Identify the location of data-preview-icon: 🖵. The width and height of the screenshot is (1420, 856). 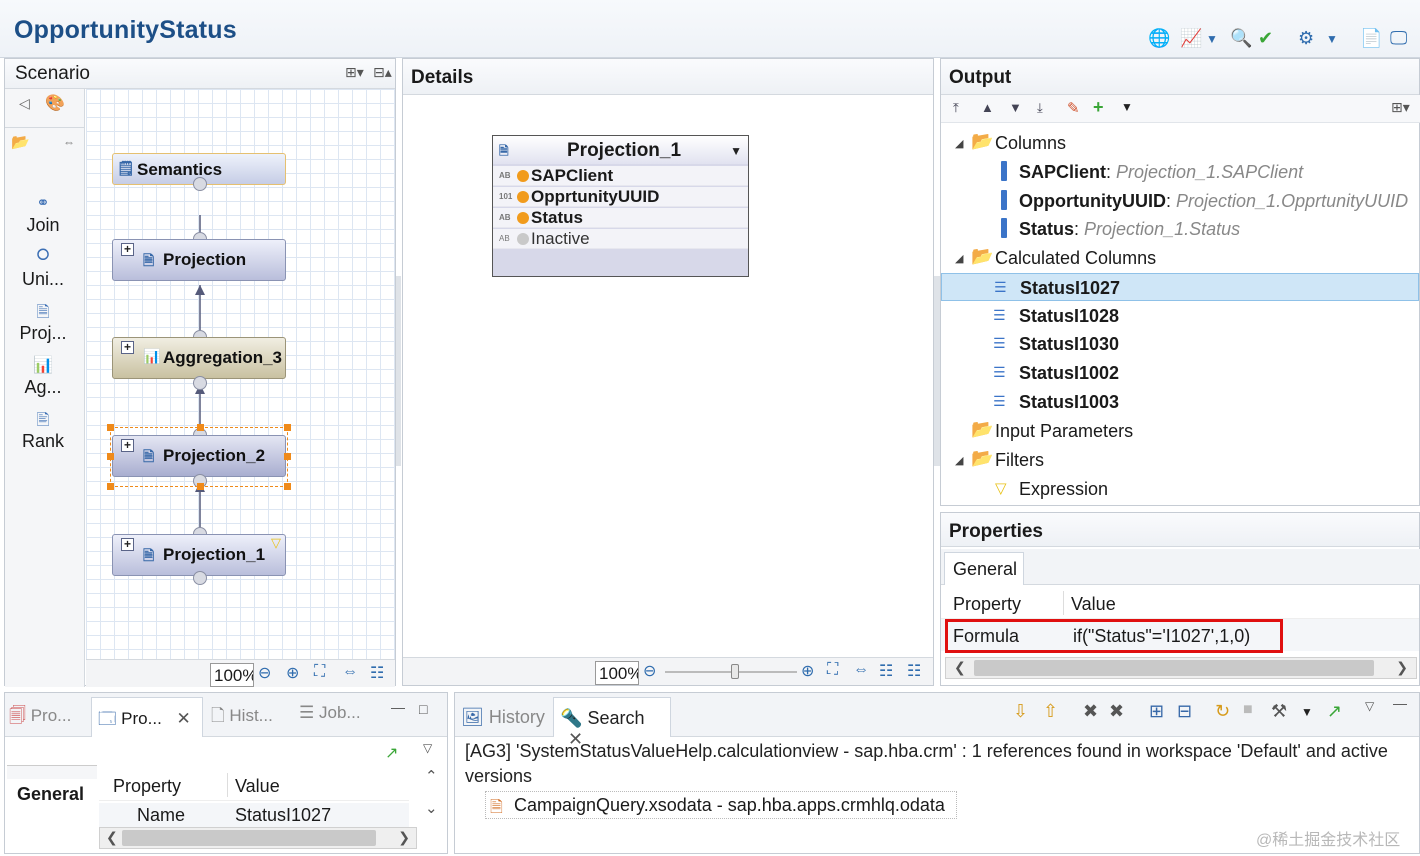
(1398, 38).